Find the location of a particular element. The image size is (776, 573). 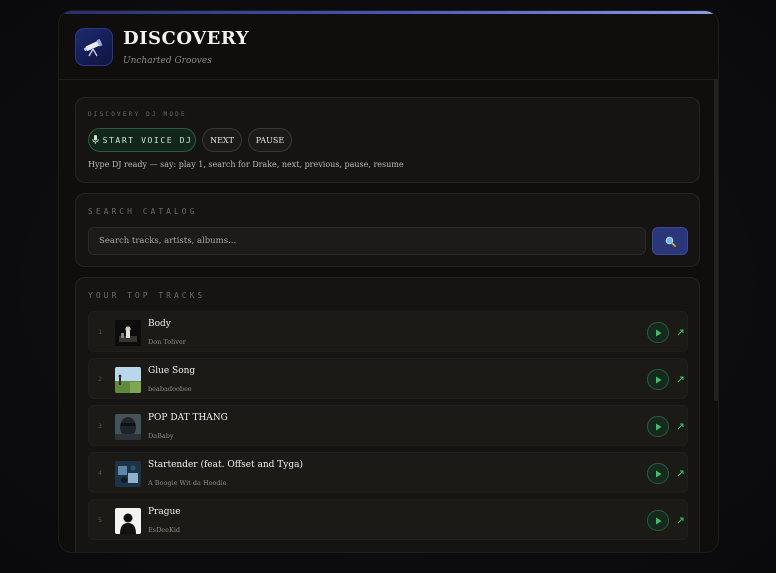

track-artist: A Boogie Wit da Hoodie is located at coordinates (187, 483).